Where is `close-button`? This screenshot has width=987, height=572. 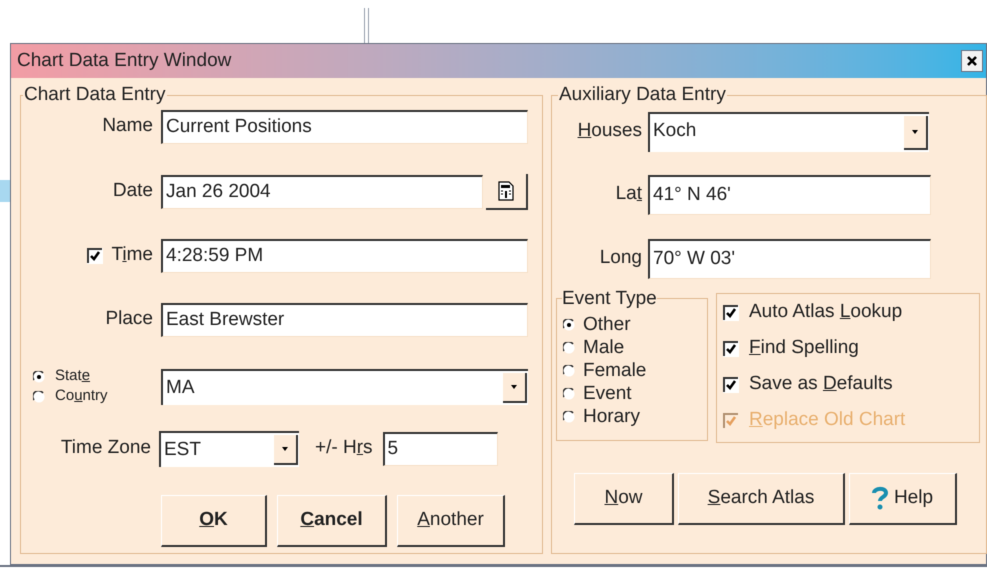 close-button is located at coordinates (972, 61).